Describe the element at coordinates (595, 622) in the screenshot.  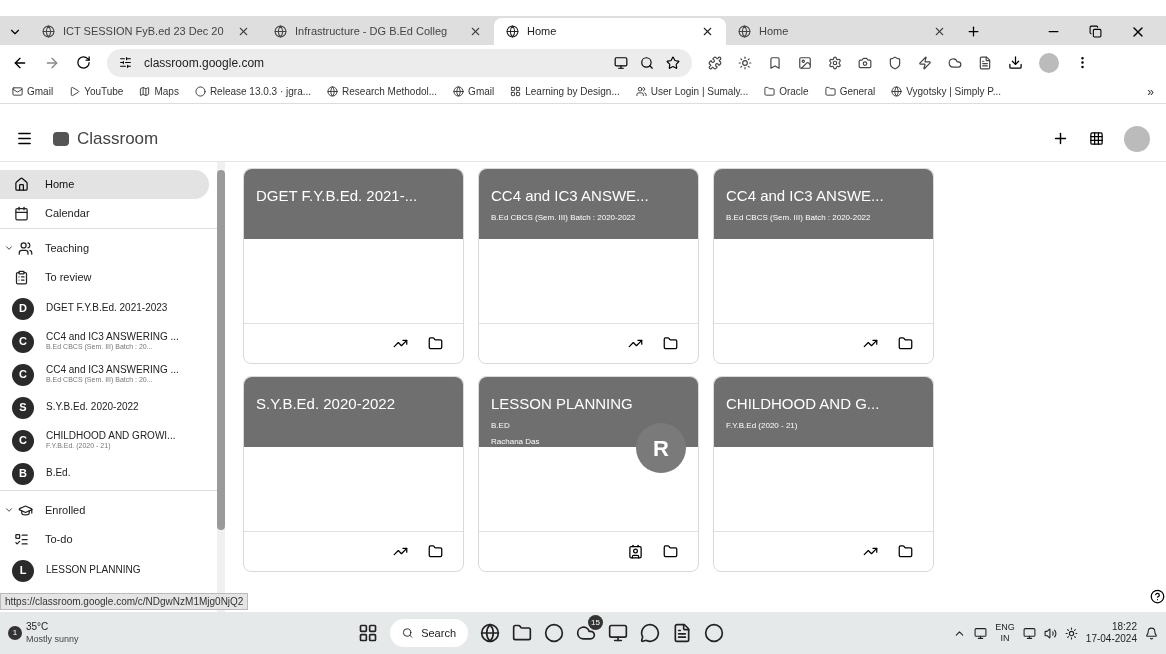
I see `notification-badge: 15` at that location.